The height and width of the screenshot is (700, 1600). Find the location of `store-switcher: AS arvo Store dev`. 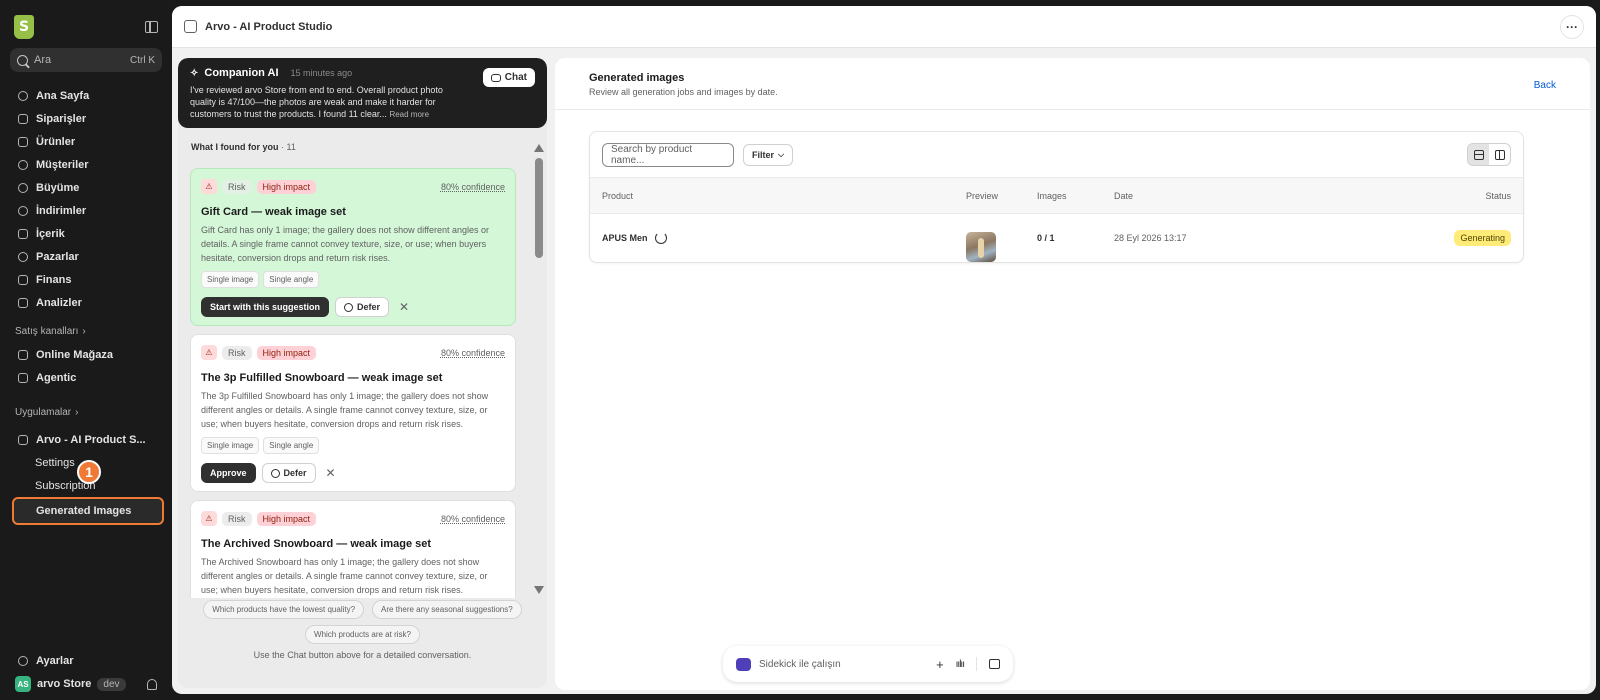

store-switcher: AS arvo Store dev is located at coordinates (86, 684).